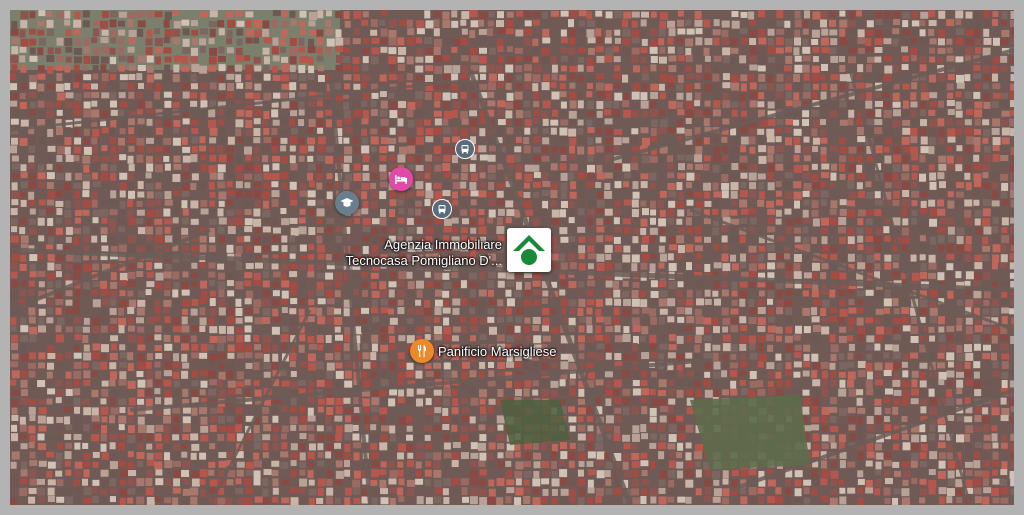 This screenshot has width=1024, height=515. I want to click on graduation-cap-icon, so click(347, 202).